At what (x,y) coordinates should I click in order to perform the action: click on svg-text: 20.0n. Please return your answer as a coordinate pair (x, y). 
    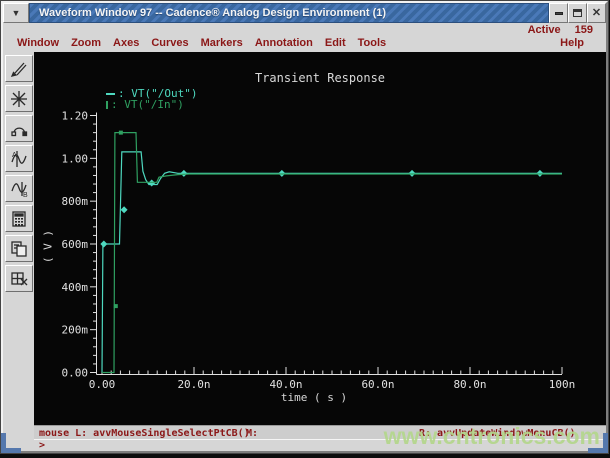
    Looking at the image, I should click on (193, 384).